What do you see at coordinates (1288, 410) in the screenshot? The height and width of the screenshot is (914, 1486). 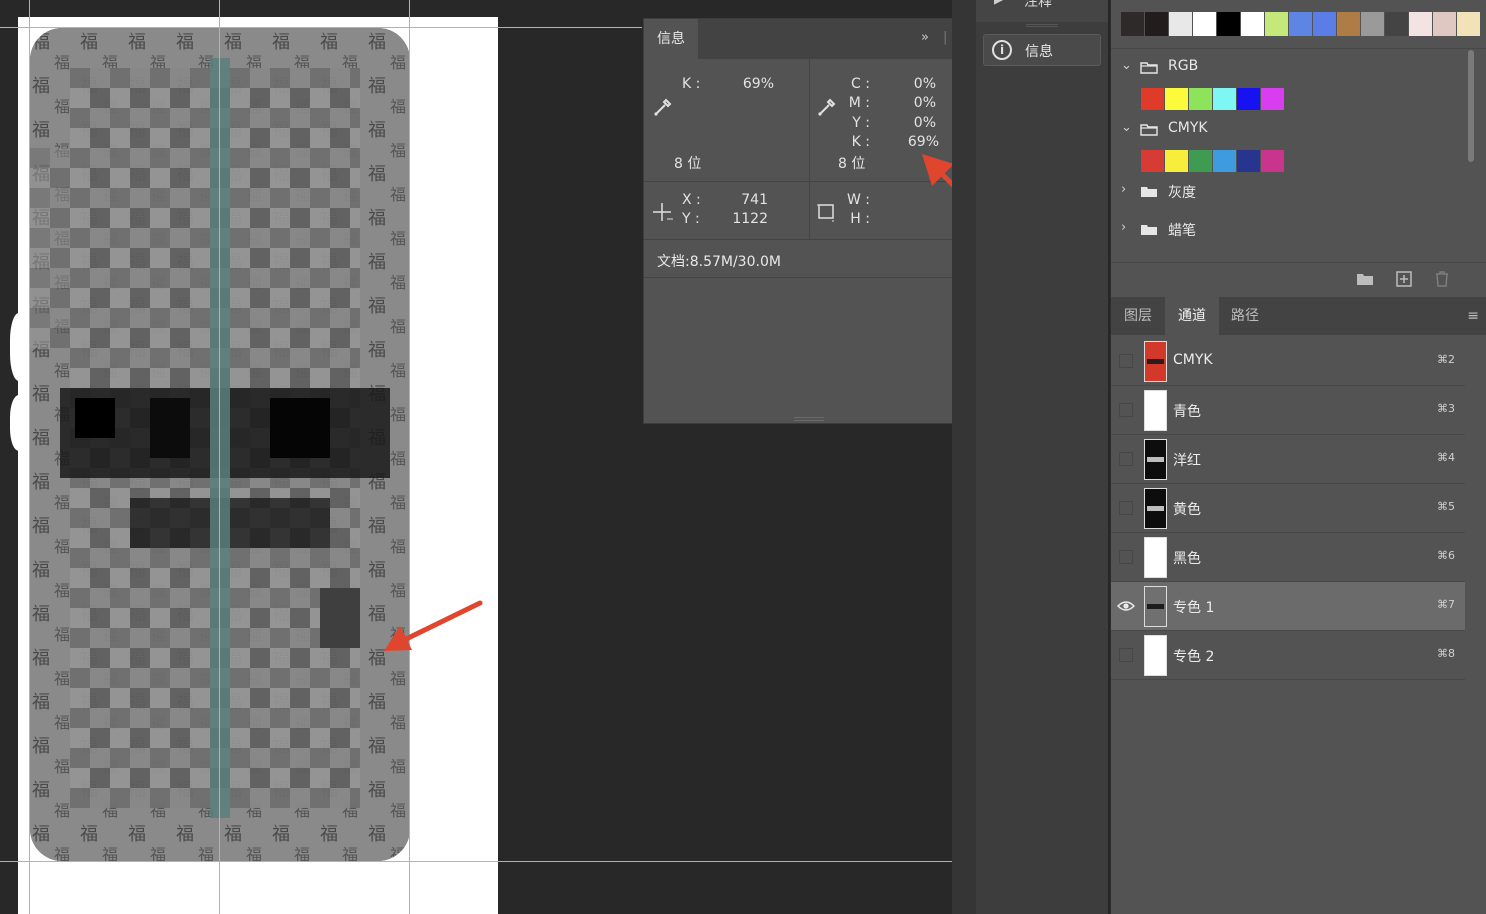 I see `channel-row: 青色 ⌘3` at bounding box center [1288, 410].